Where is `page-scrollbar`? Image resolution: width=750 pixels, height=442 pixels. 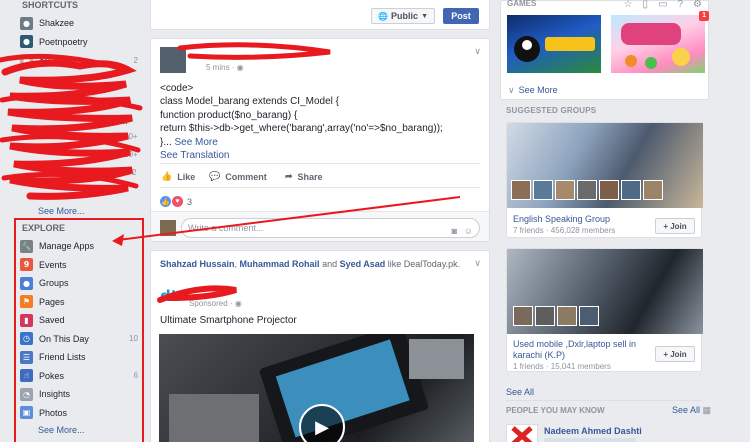 page-scrollbar is located at coordinates (745, 221).